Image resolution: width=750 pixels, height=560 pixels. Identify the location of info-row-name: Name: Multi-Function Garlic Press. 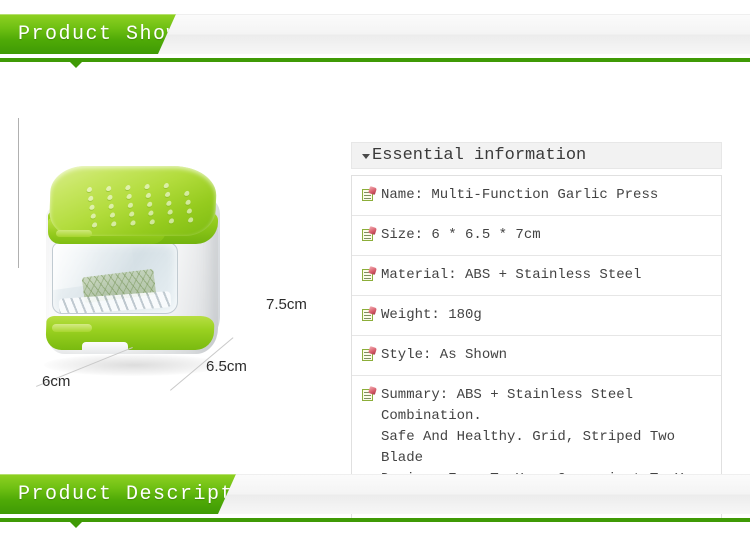
(536, 196).